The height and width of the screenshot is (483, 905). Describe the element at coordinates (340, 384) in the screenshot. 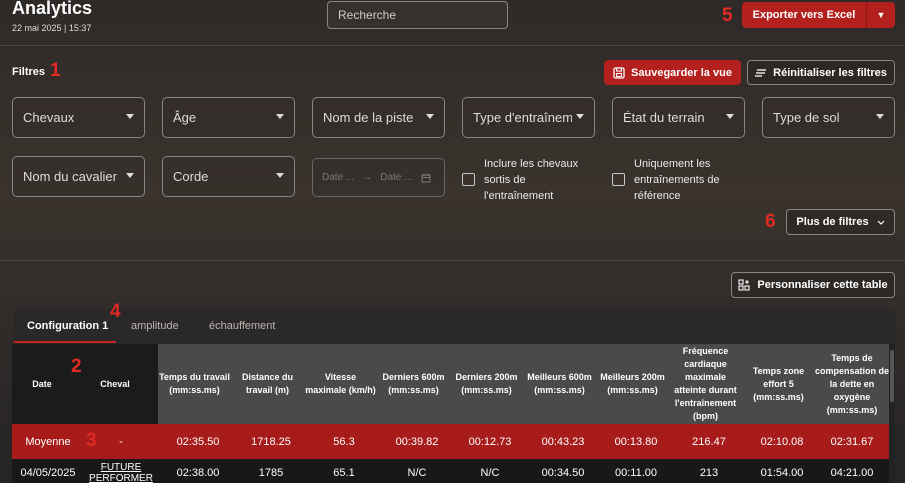

I see `column-header: Vitesse maximale (km/h)` at that location.